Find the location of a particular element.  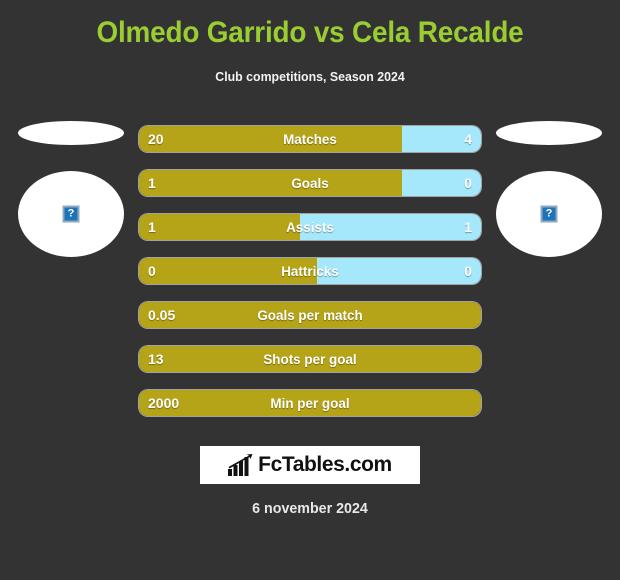

player-away-photo: ? is located at coordinates (549, 214).